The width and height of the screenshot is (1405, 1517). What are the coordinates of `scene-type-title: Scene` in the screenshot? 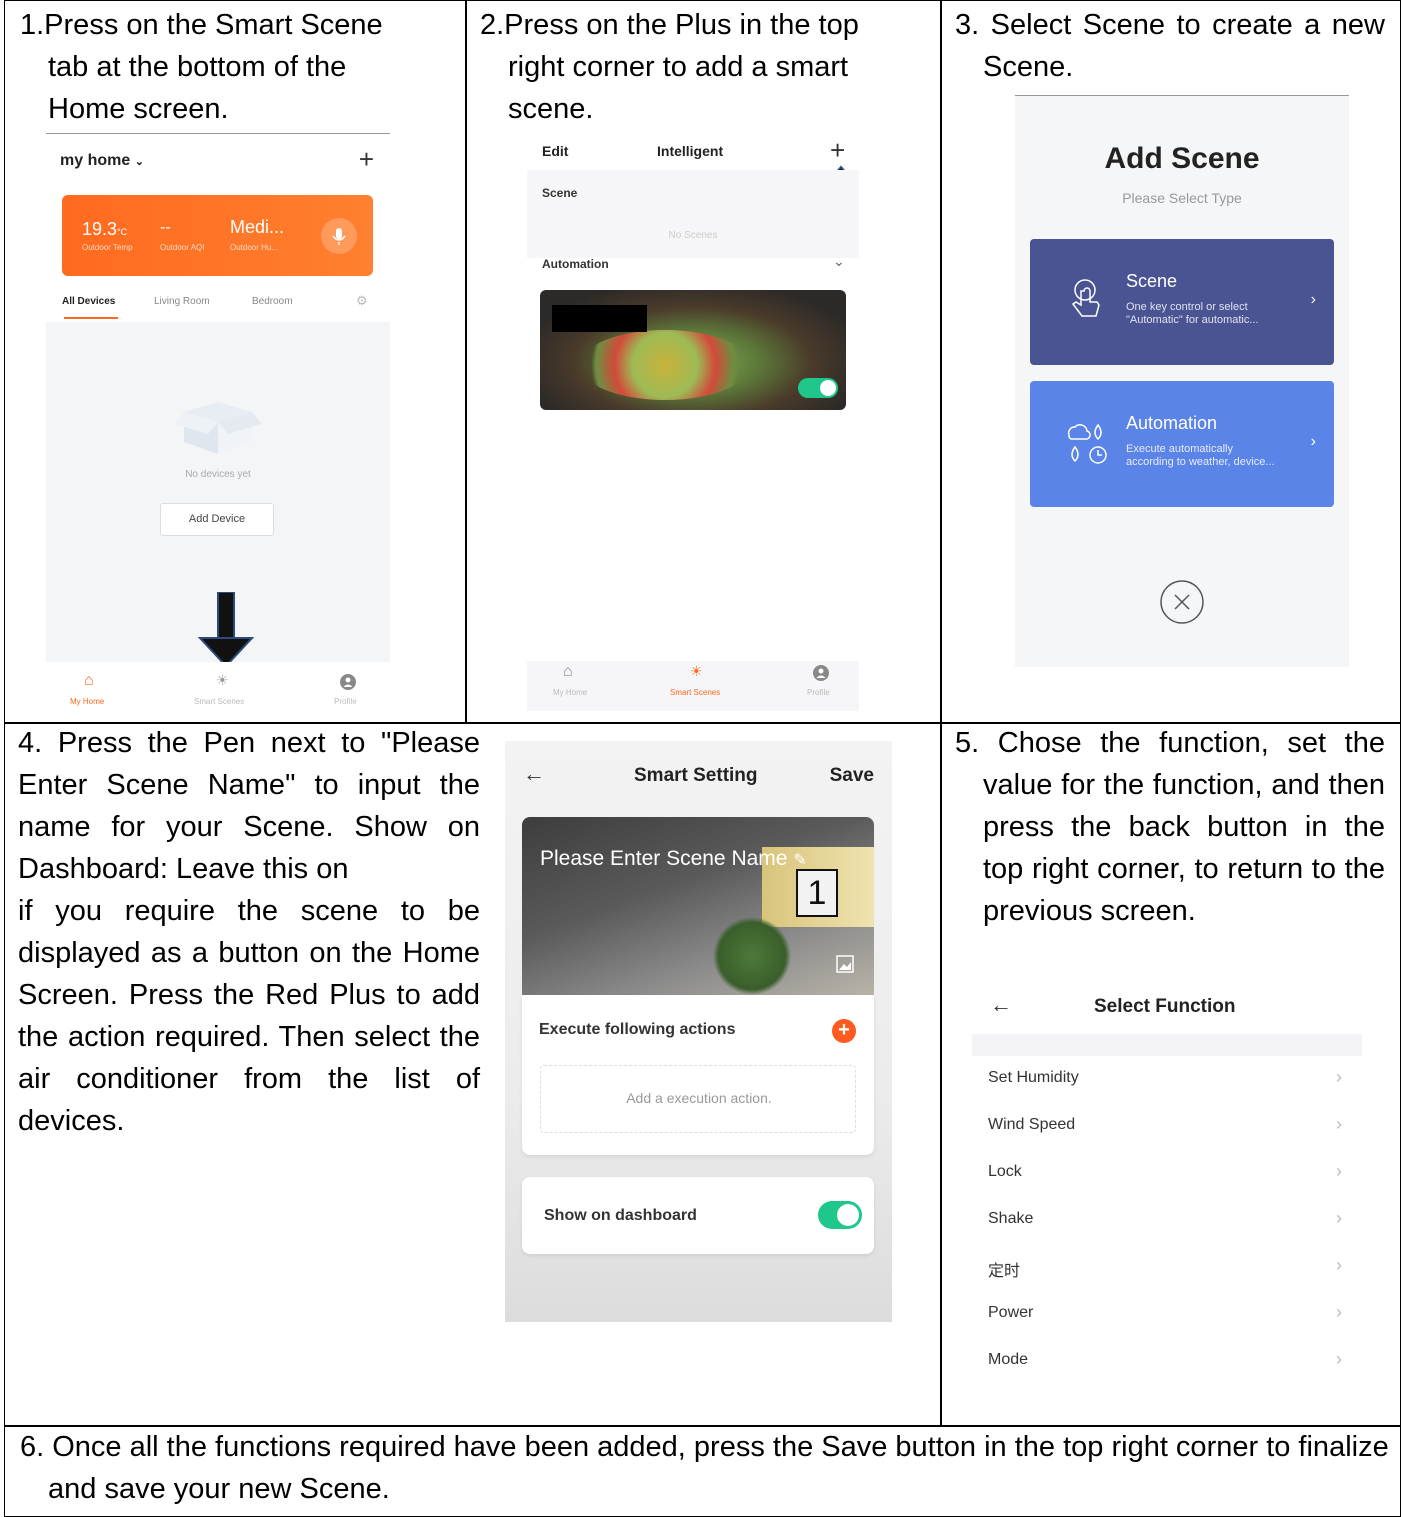 It's located at (1152, 281).